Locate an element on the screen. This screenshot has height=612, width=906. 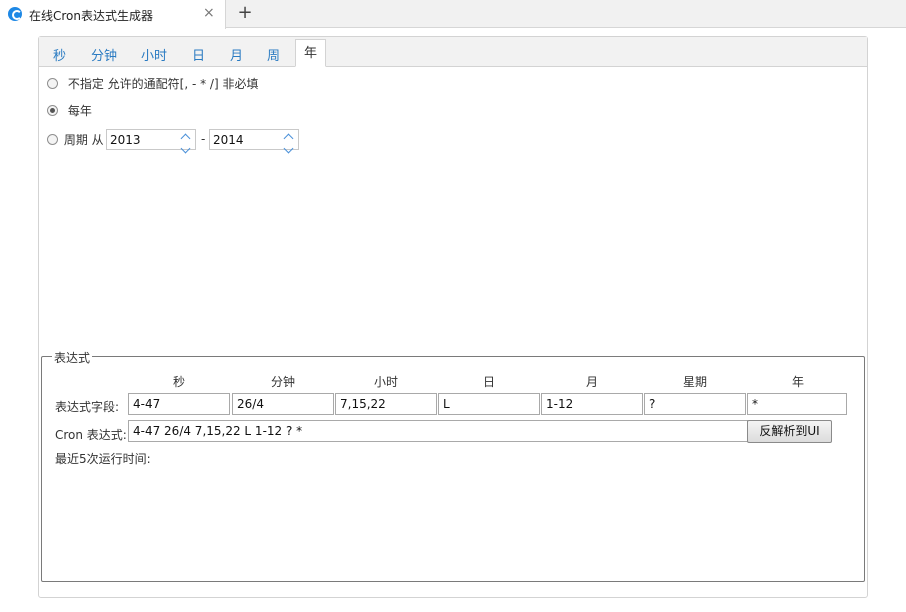
tab-second: 秒 is located at coordinates (59, 54).